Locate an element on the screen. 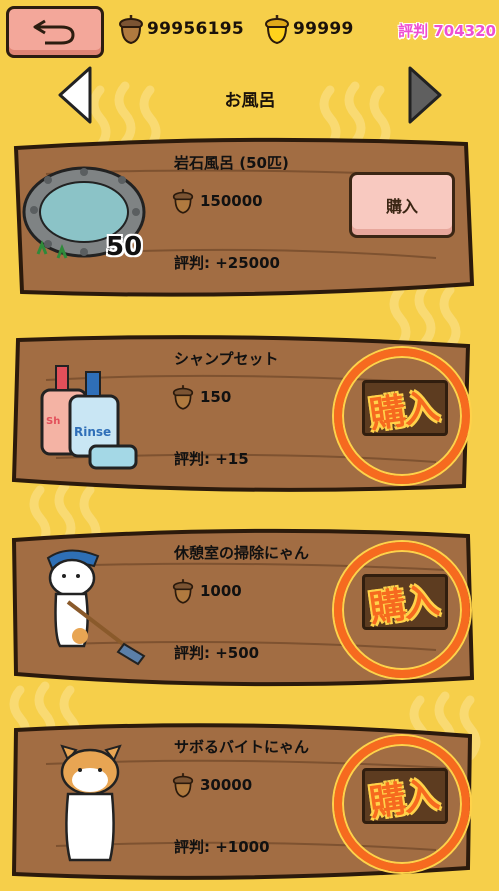 Image resolution: width=499 pixels, height=891 pixels. item-price: 150000 is located at coordinates (231, 201).